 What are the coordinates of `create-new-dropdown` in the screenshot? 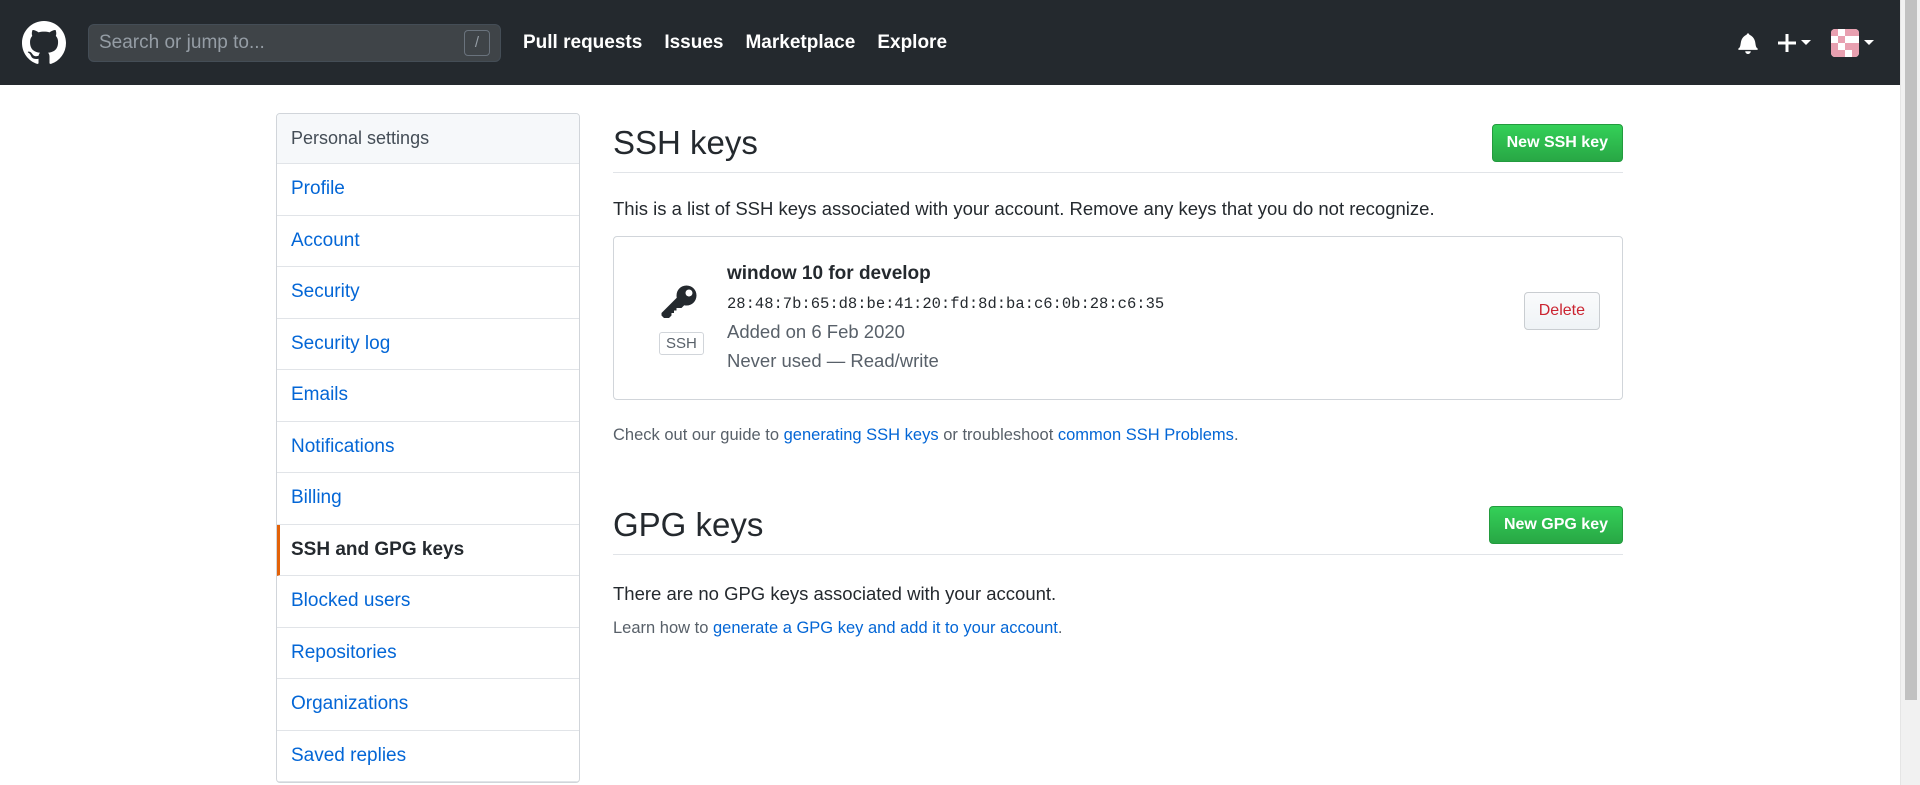 It's located at (1794, 42).